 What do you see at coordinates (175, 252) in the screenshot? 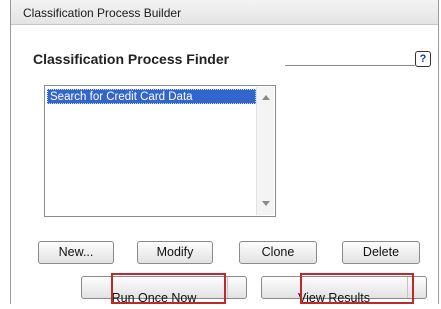
I see `modify-button: Modify` at bounding box center [175, 252].